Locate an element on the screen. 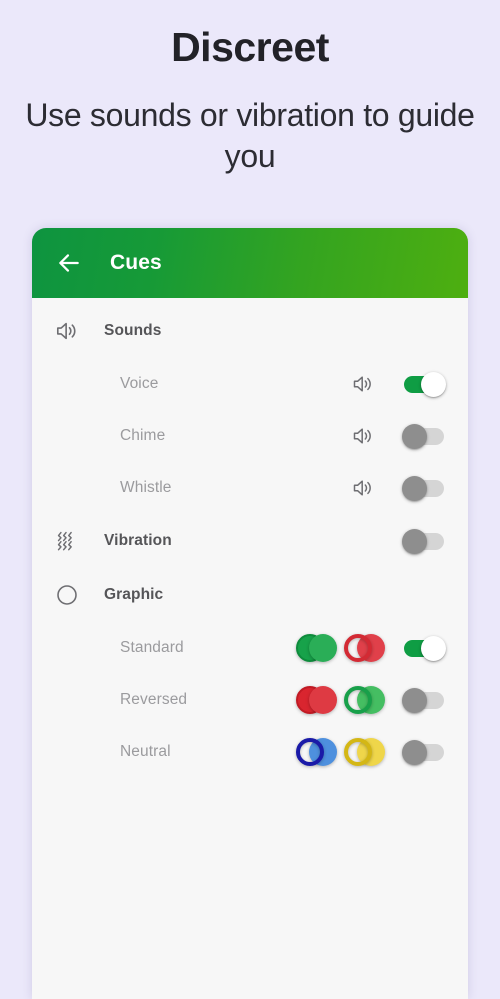  cue-pair-yellow is located at coordinates (365, 752).